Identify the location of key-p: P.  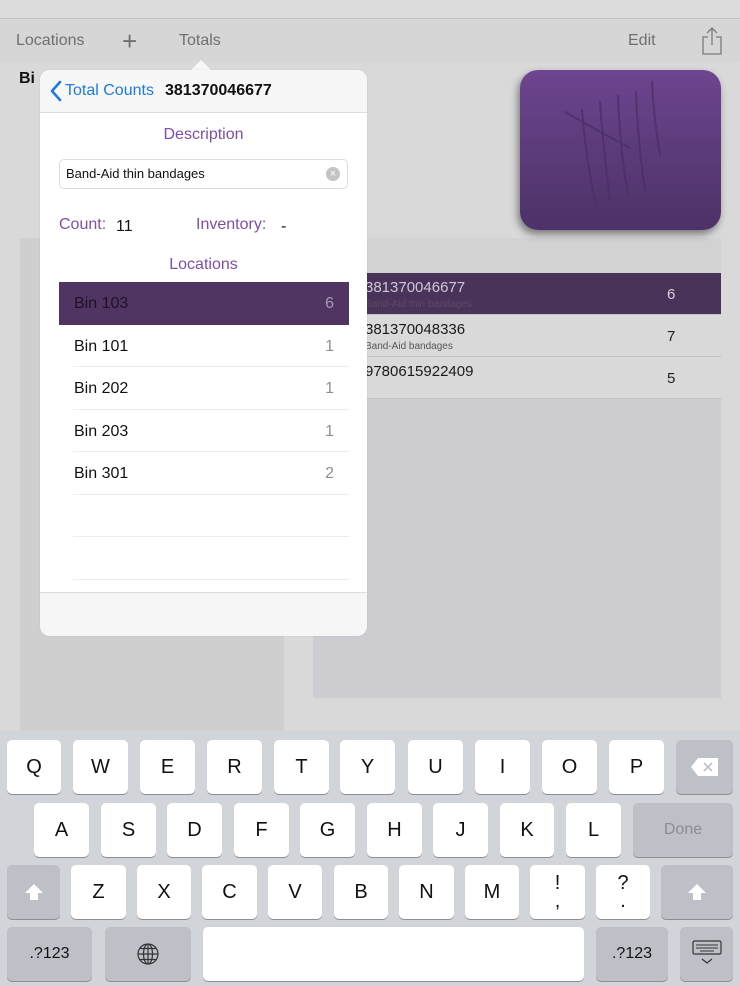
(636, 767).